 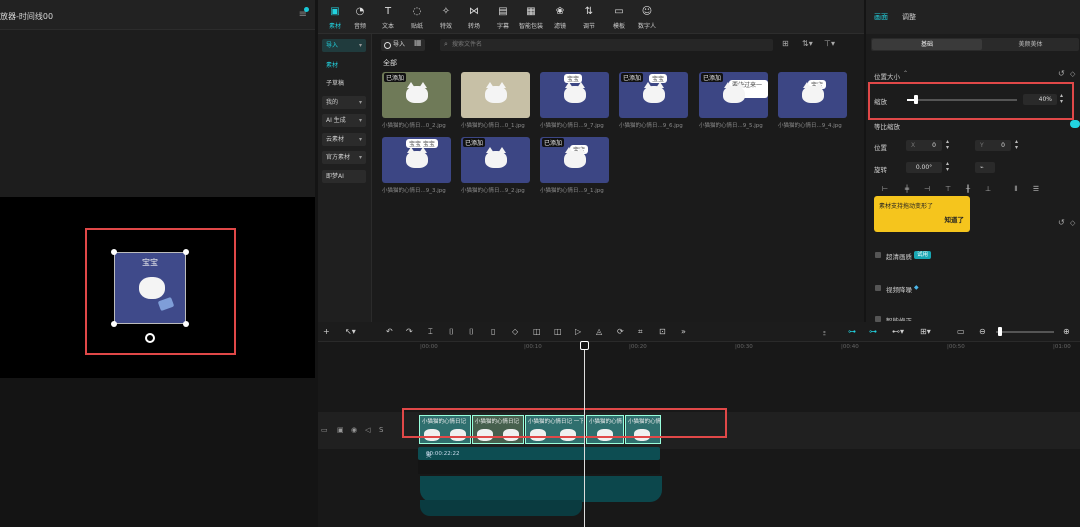 I want to click on uniform-scale-toggle, so click(x=1075, y=124).